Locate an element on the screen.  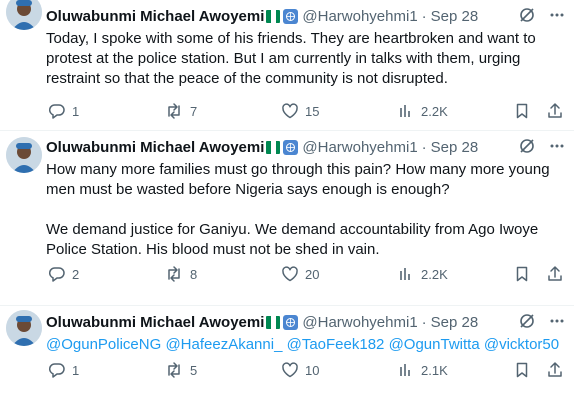
views-button: 2.1K is located at coordinates (422, 370).